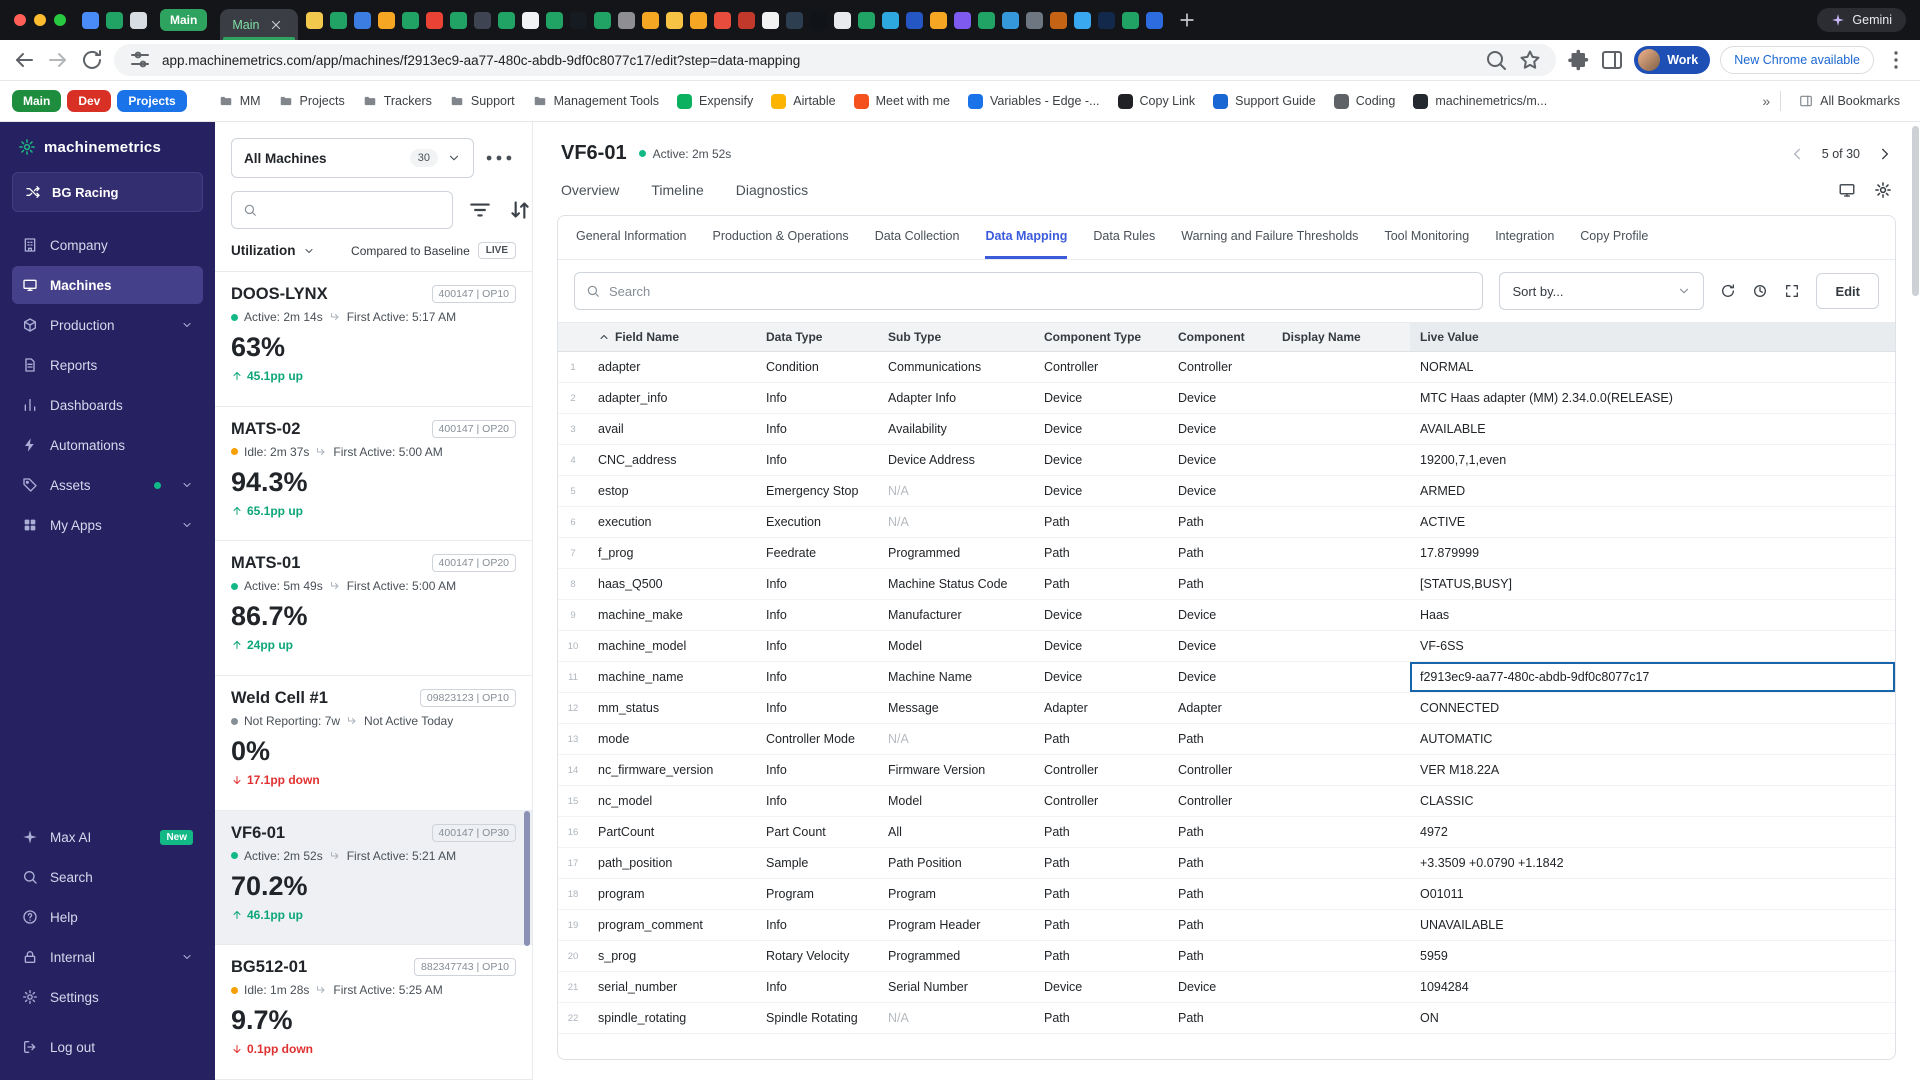  Describe the element at coordinates (817, 367) in the screenshot. I see `cell-data-type: Condition` at that location.